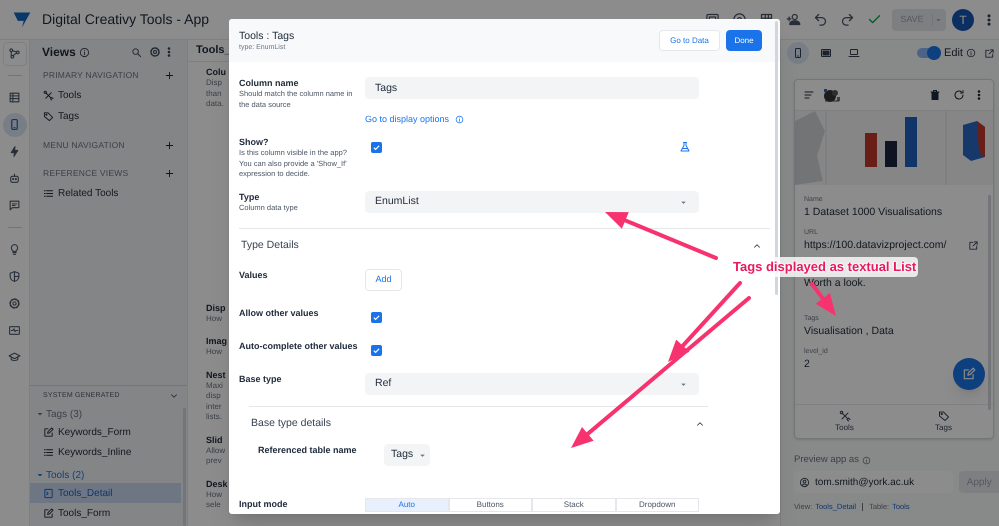  Describe the element at coordinates (478, 424) in the screenshot. I see `section-header: Base type details` at that location.